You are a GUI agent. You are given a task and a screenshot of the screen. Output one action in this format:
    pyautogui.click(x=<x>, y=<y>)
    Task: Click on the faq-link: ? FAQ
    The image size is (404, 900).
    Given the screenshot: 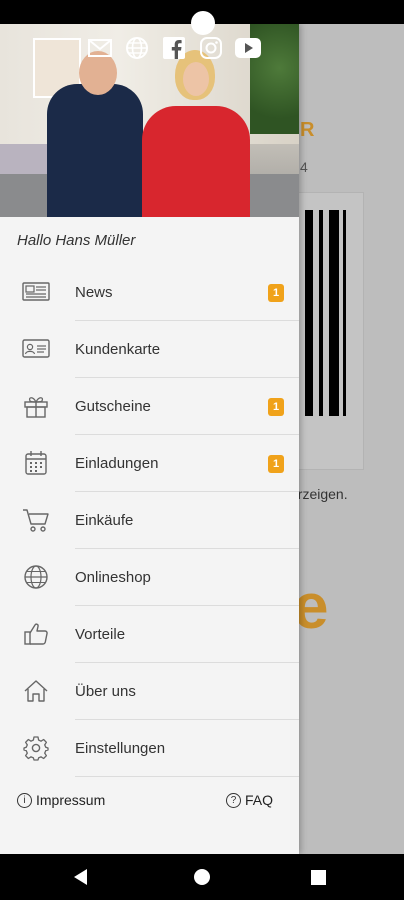 What is the action you would take?
    pyautogui.click(x=249, y=800)
    